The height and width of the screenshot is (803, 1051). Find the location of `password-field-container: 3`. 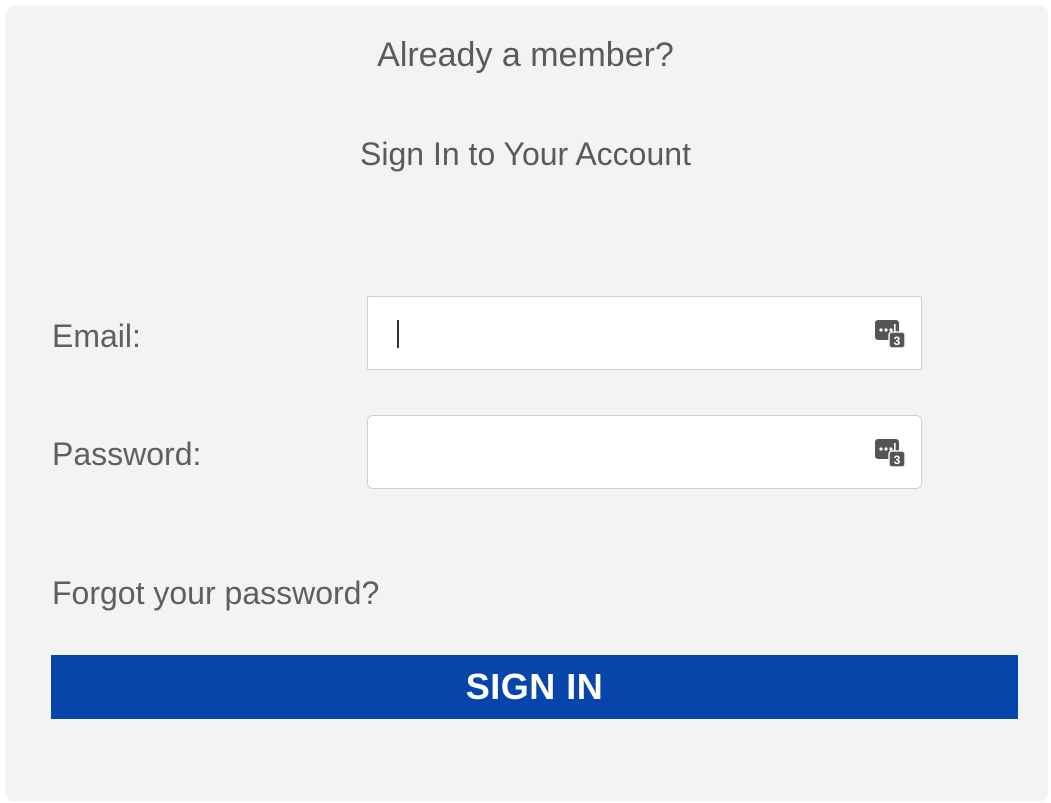

password-field-container: 3 is located at coordinates (644, 452).